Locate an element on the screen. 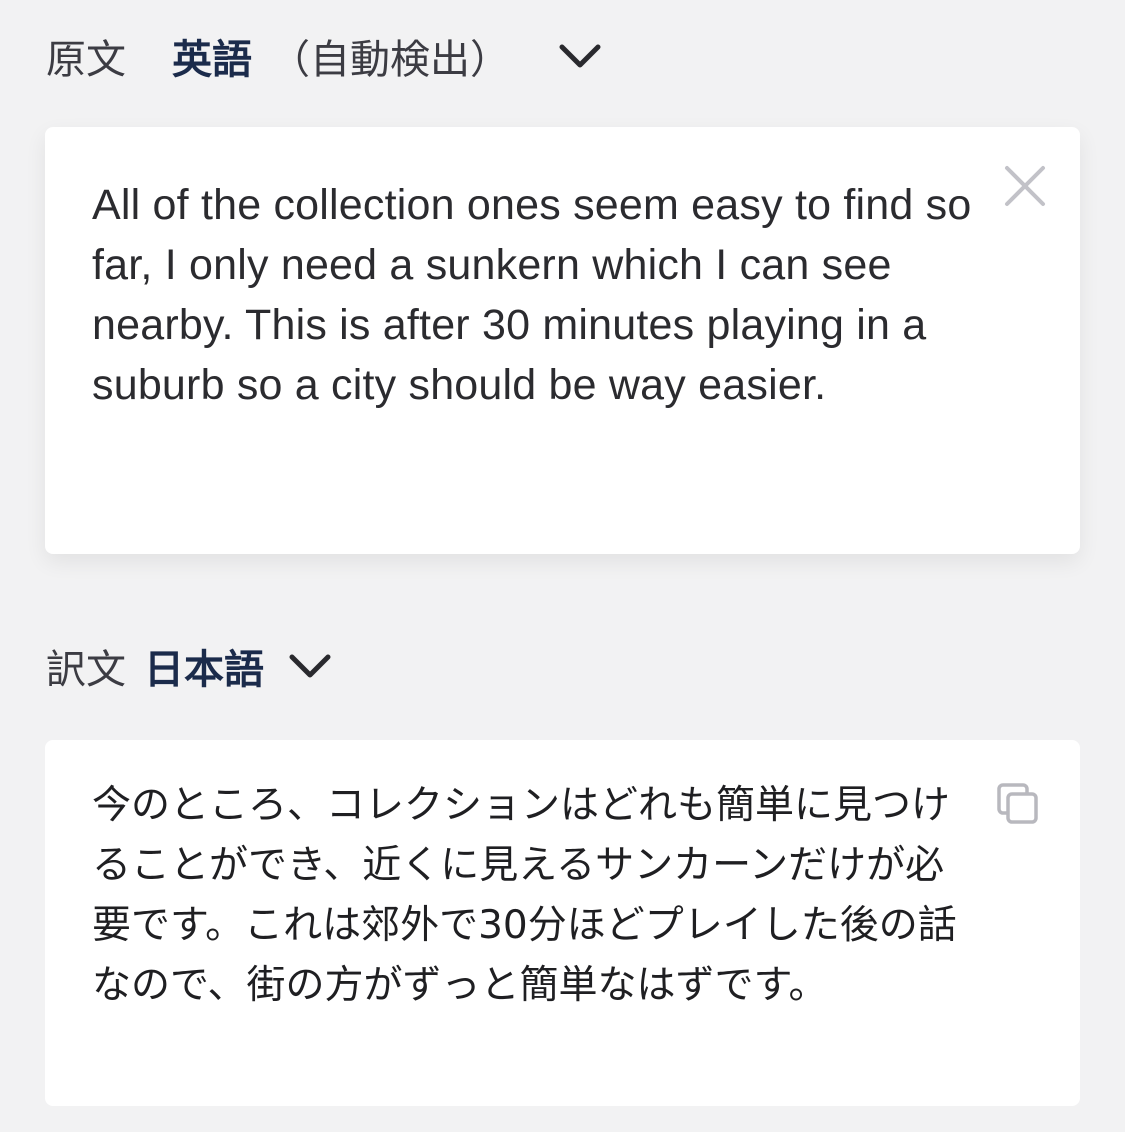  target-language-selector: 日本語 is located at coordinates (204, 666).